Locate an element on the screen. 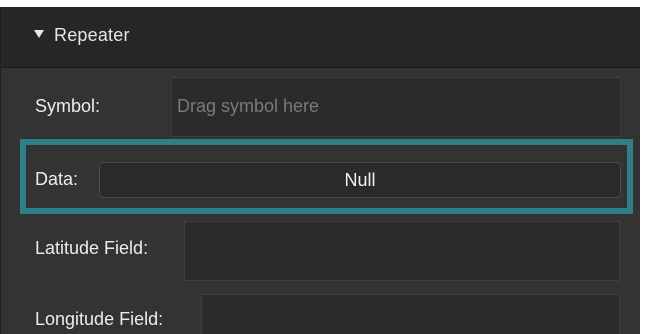 The width and height of the screenshot is (650, 334). caret-down-icon is located at coordinates (39, 34).